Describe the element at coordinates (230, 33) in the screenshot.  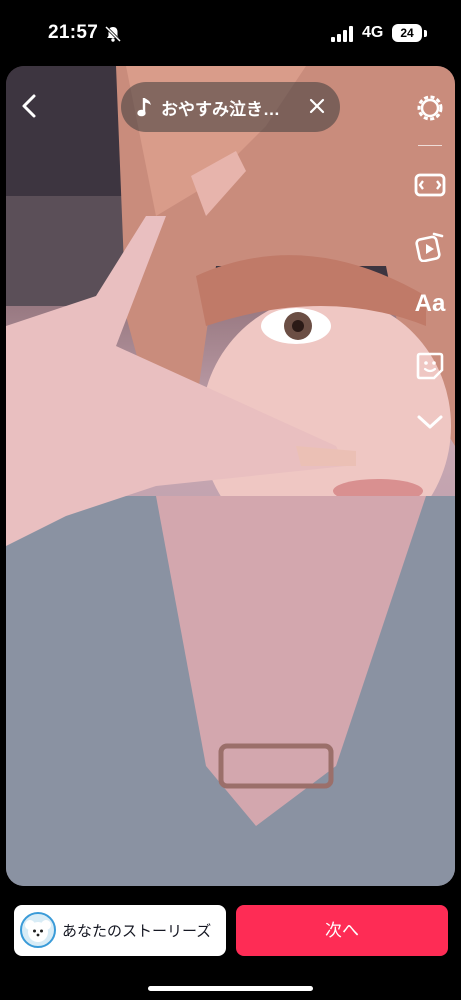
I see `status-bar: 21:57 4G 24` at that location.